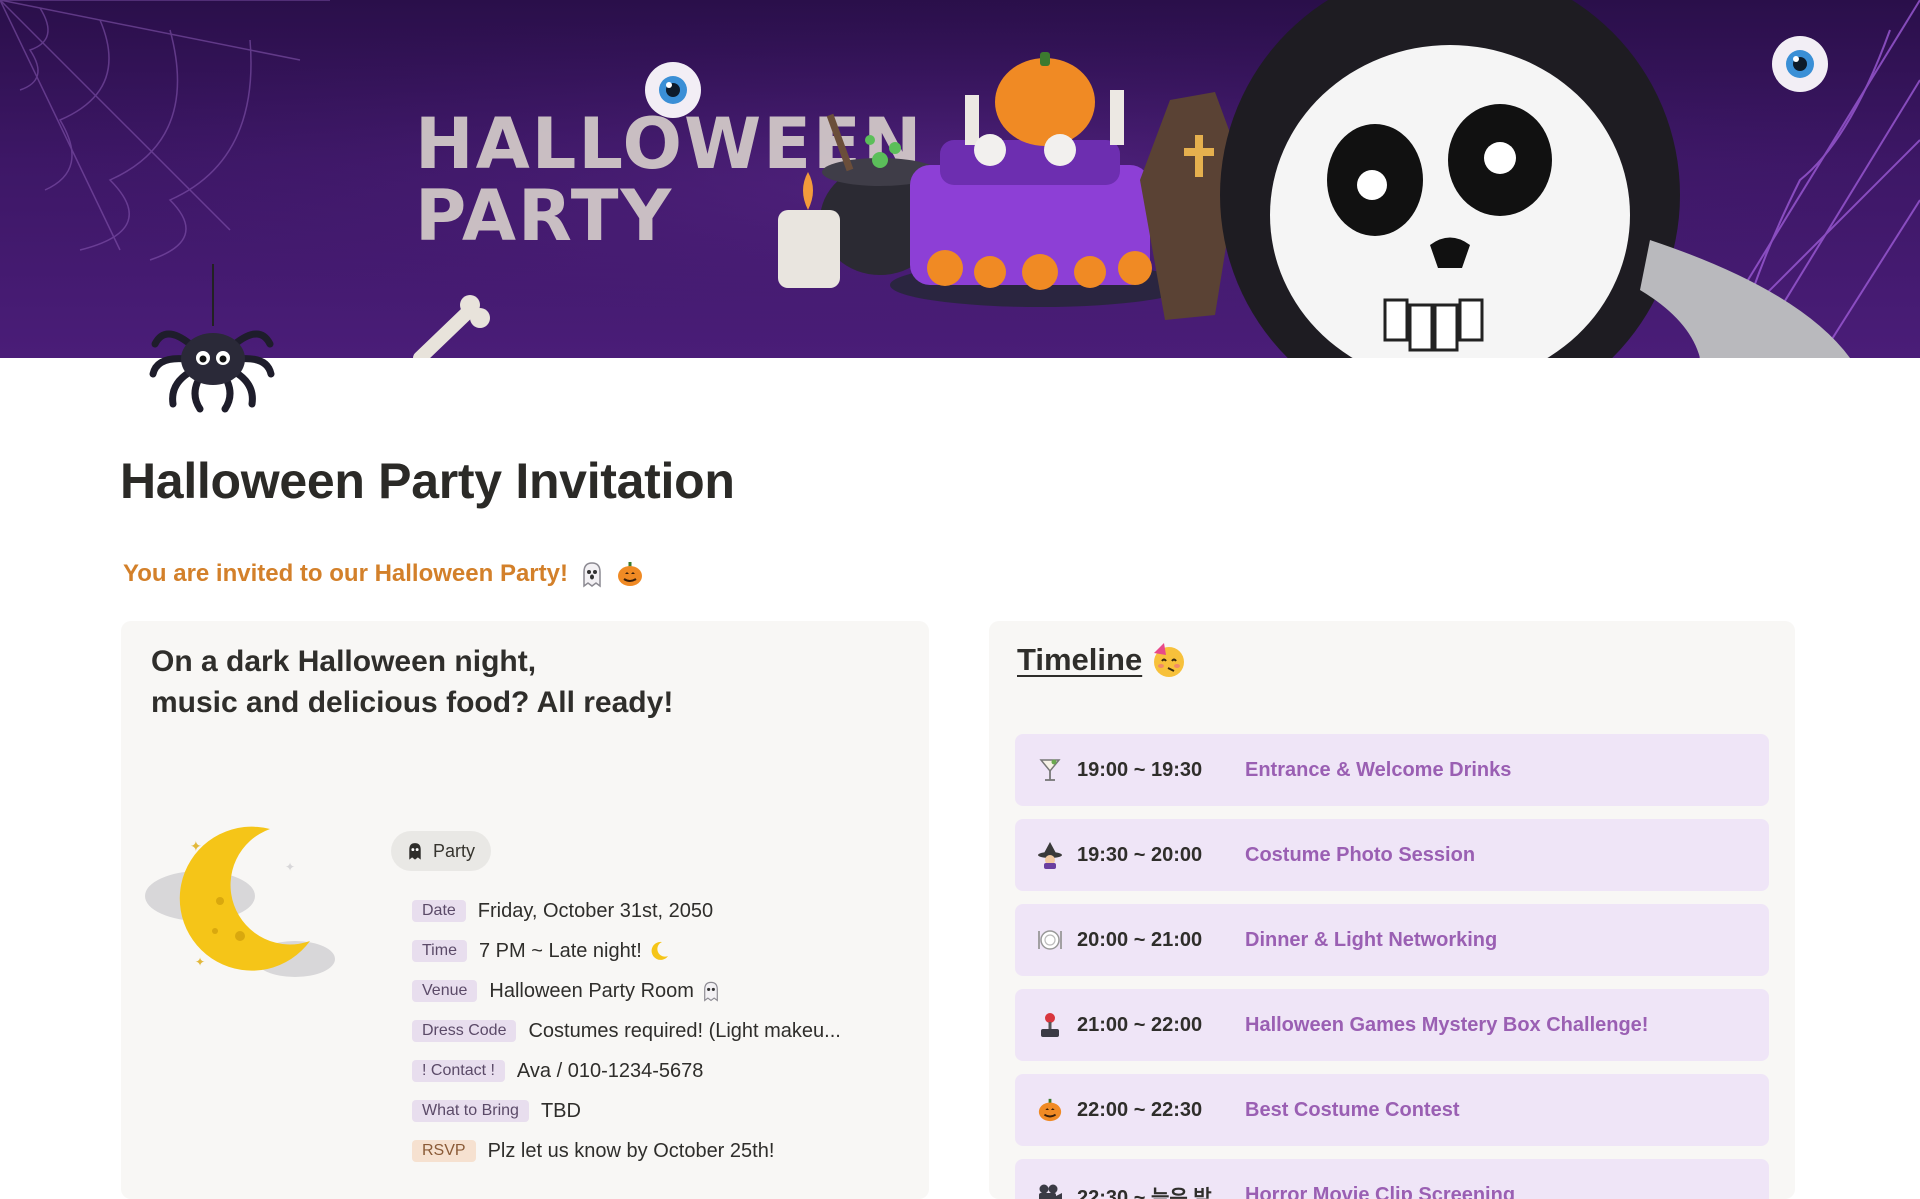  I want to click on property-row-venue: Venue Halloween Party Room, so click(626, 991).